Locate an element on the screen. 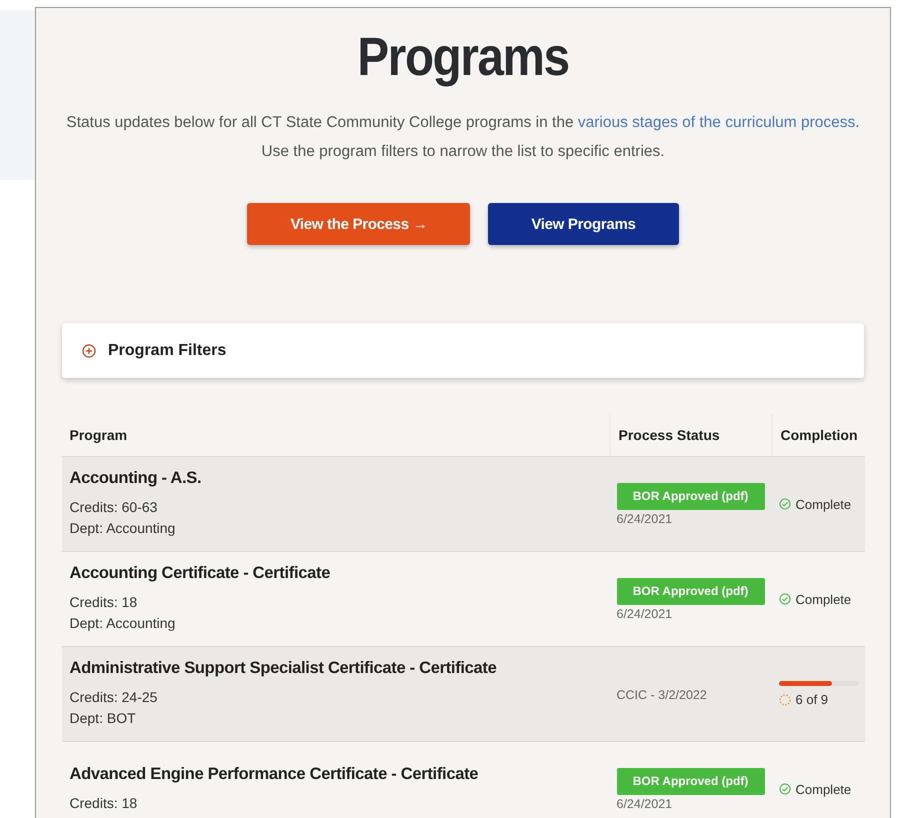 This screenshot has width=902, height=818. filters-label: Program Filters is located at coordinates (167, 351).